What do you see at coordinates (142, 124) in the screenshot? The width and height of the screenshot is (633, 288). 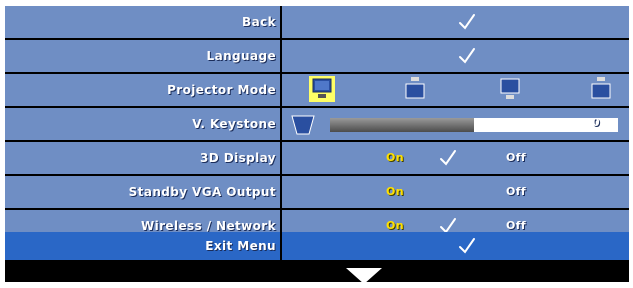 I see `v-keystone-label: V. Keystone` at bounding box center [142, 124].